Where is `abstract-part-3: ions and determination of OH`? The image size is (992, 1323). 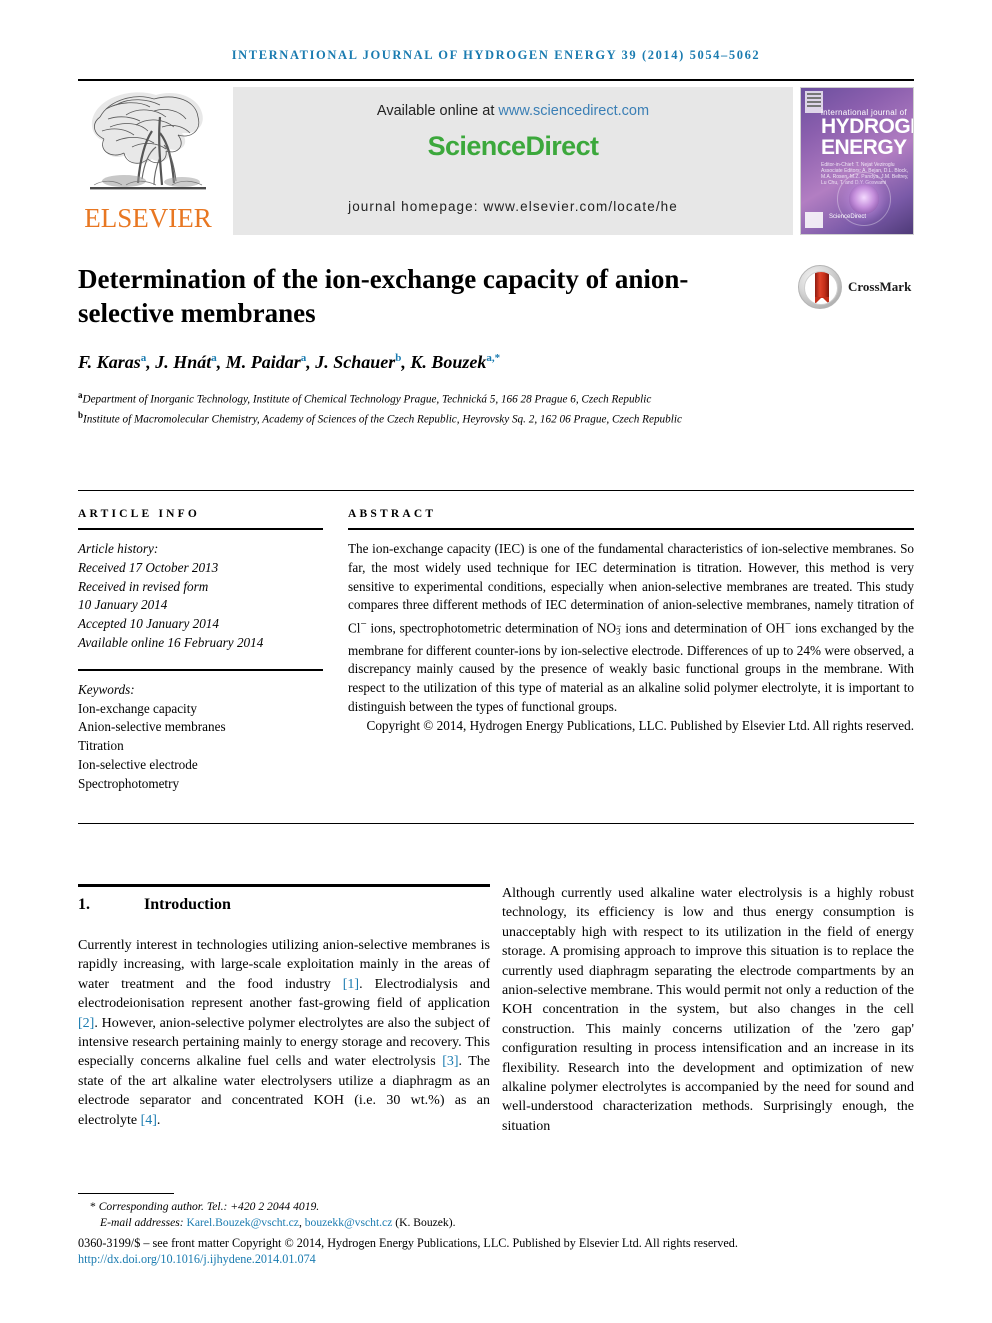
abstract-part-3: ions and determination of OH is located at coordinates (703, 628).